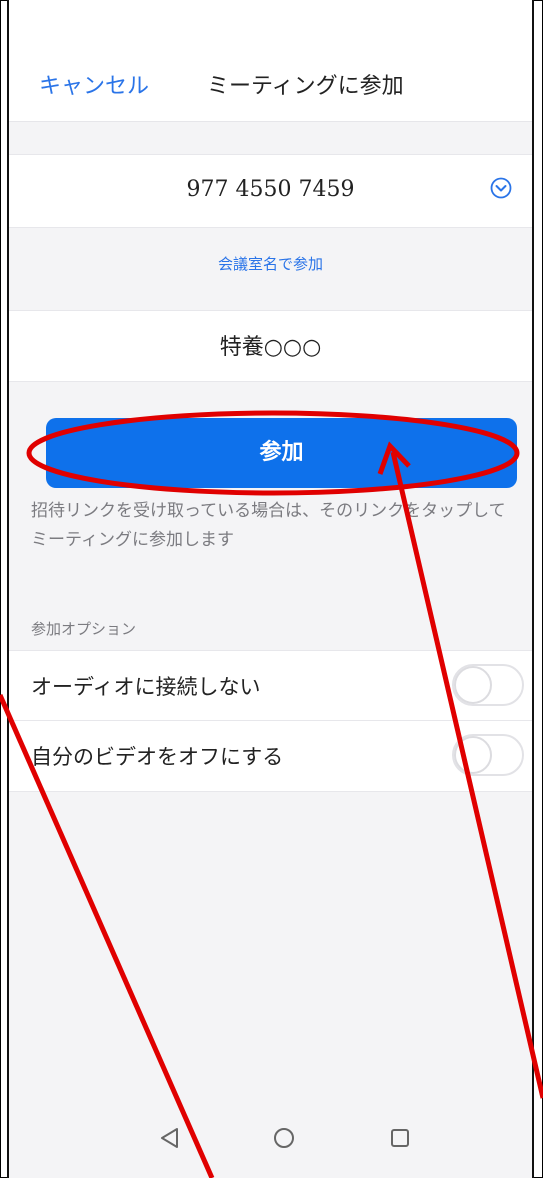  I want to click on recents-icon, so click(400, 1138).